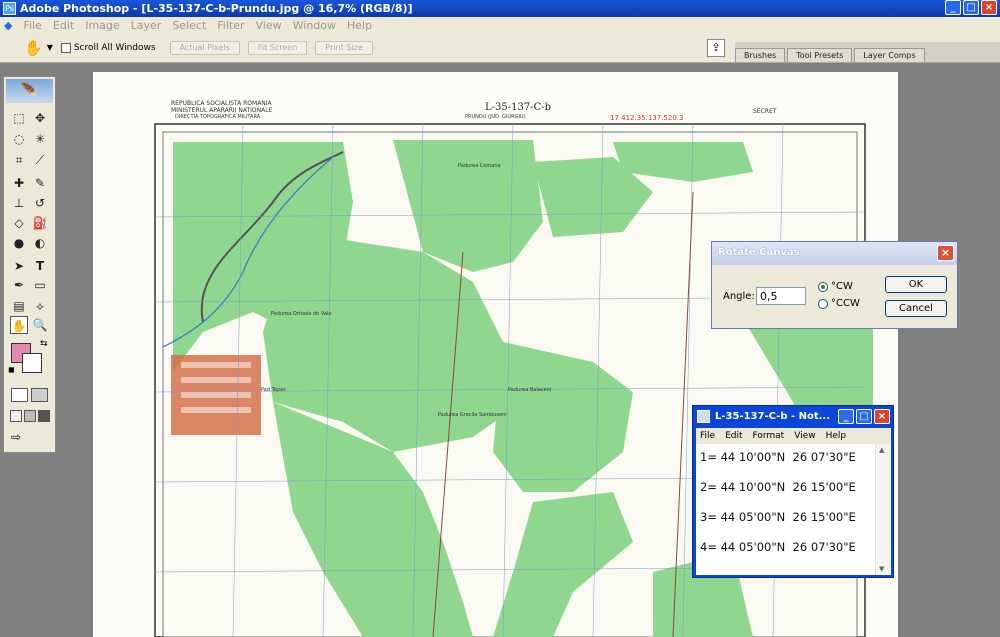  What do you see at coordinates (40, 306) in the screenshot?
I see `eyedropper-tool-icon: ⟡` at bounding box center [40, 306].